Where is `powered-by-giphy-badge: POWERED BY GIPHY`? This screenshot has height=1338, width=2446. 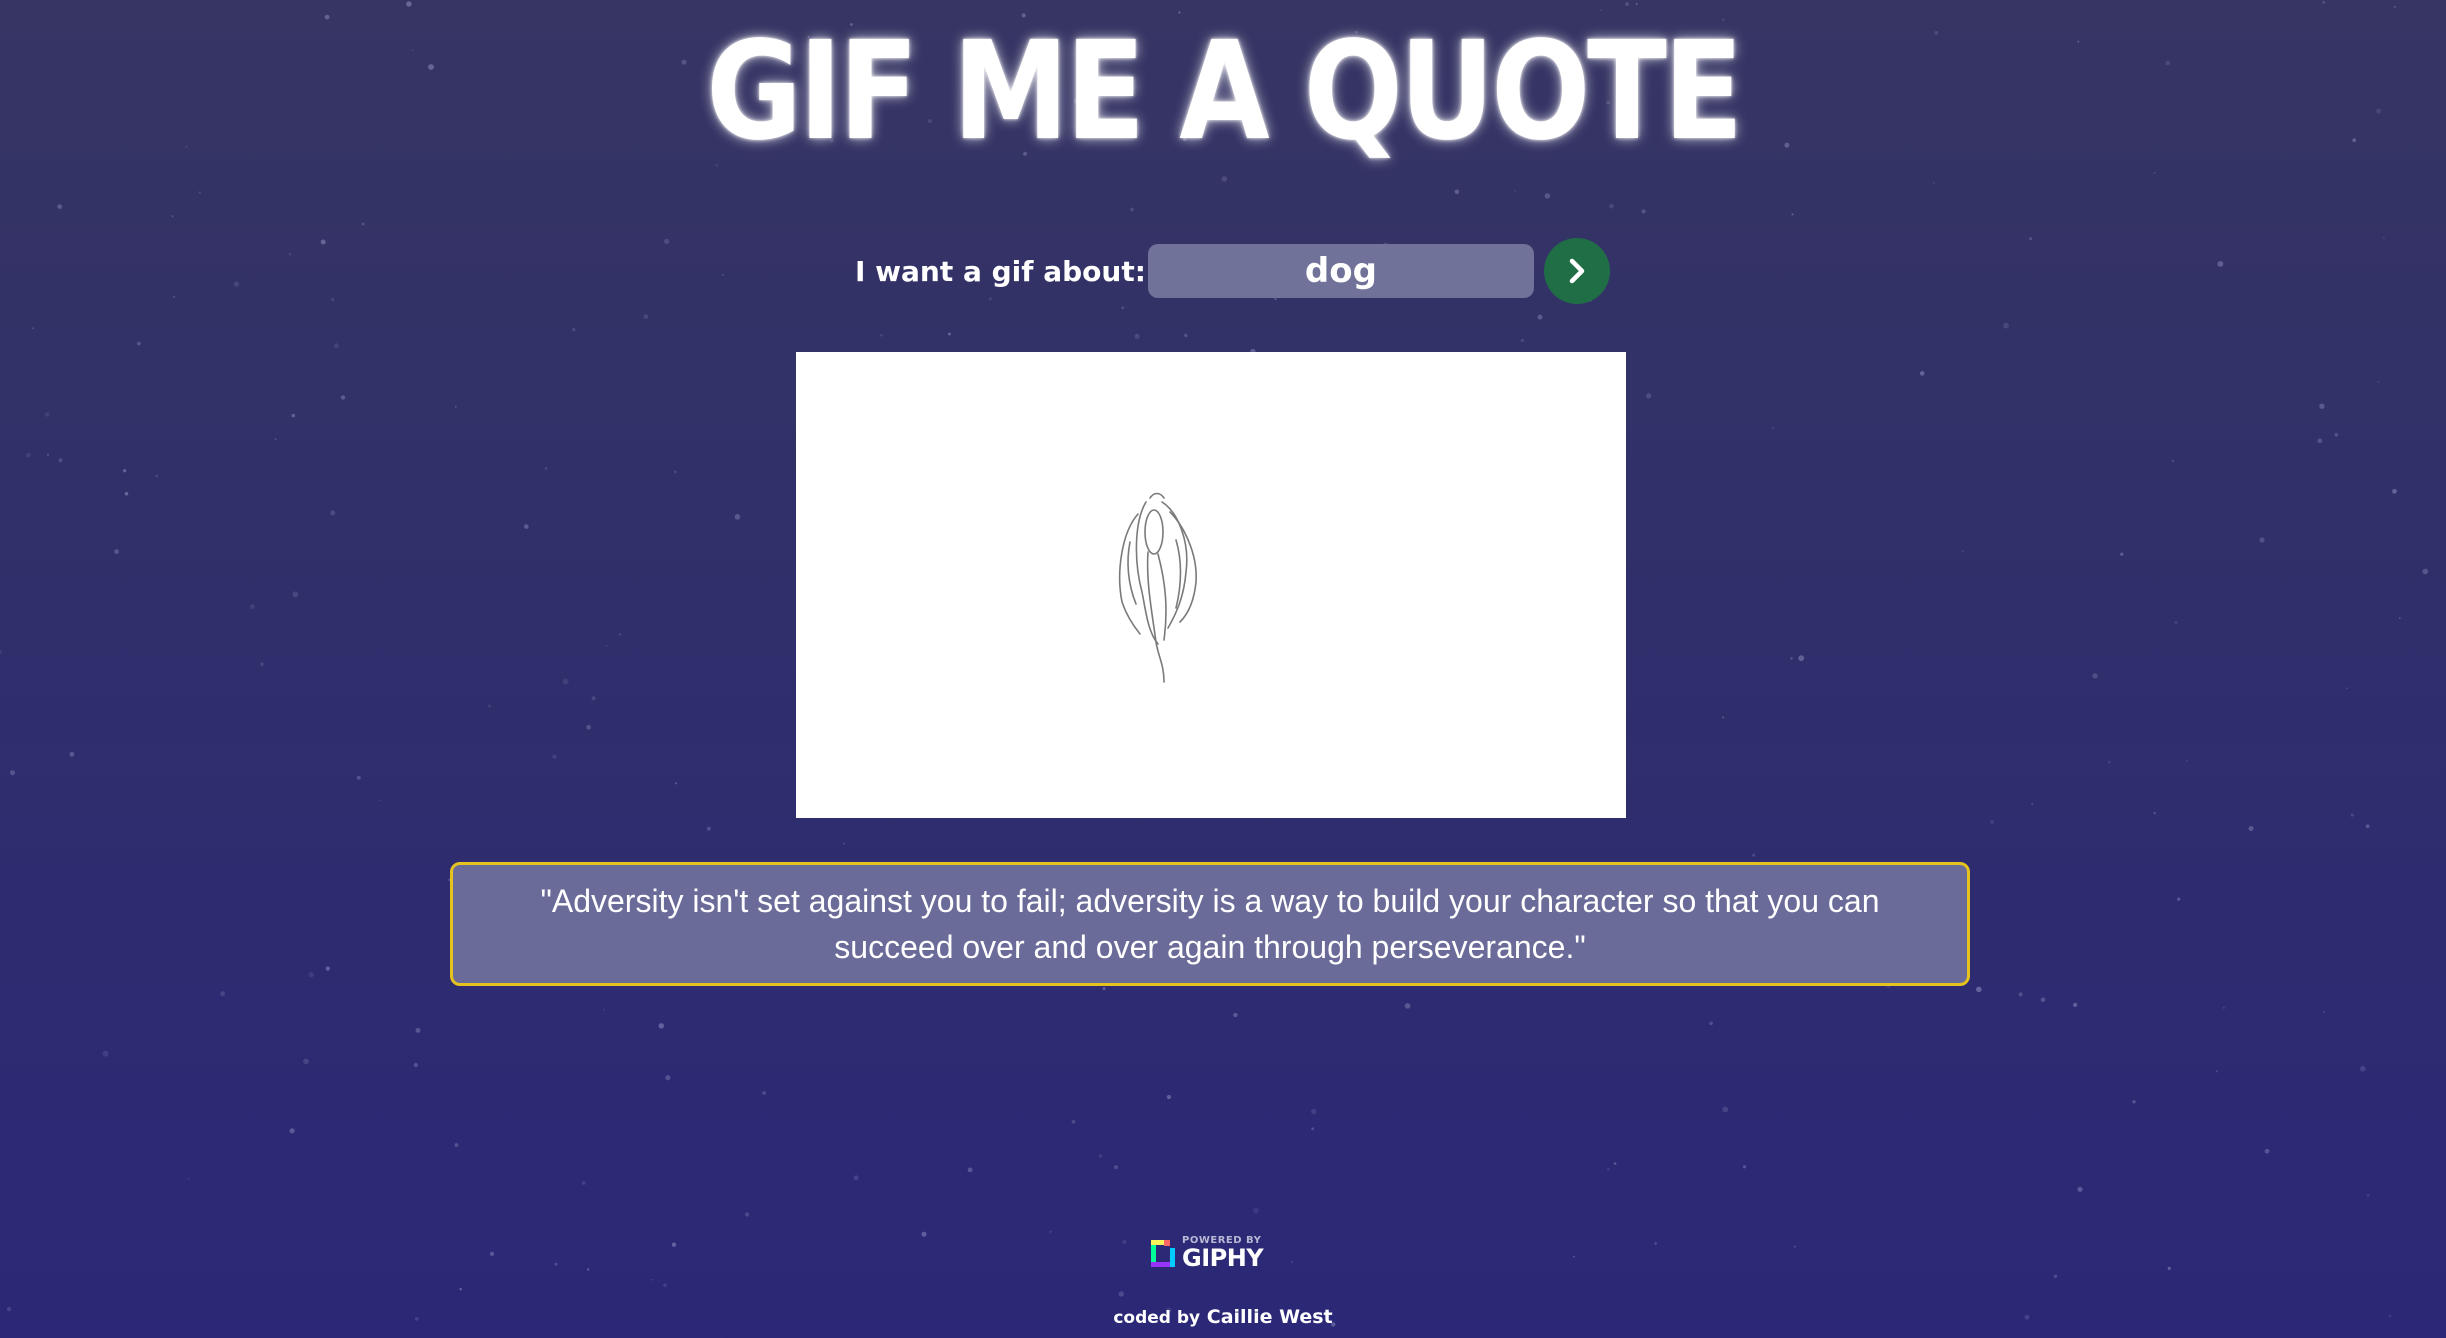 powered-by-giphy-badge: POWERED BY GIPHY is located at coordinates (1206, 1253).